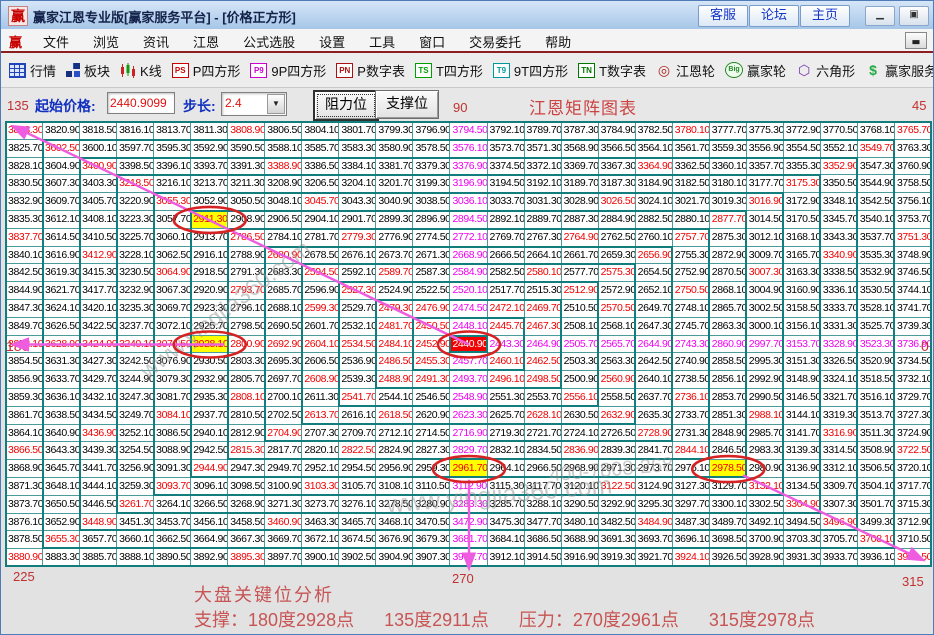  What do you see at coordinates (432, 273) in the screenshot?
I see `grid-cell: 2587.30` at bounding box center [432, 273].